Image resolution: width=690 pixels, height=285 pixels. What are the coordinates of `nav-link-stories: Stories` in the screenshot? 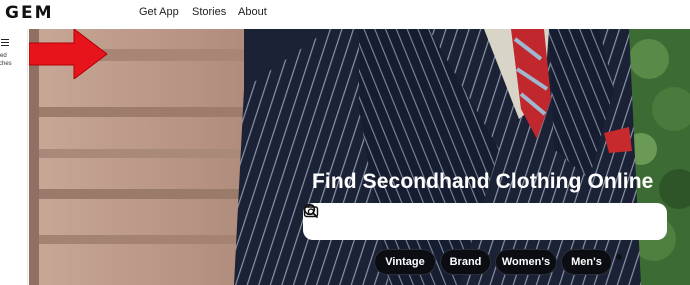 It's located at (209, 12).